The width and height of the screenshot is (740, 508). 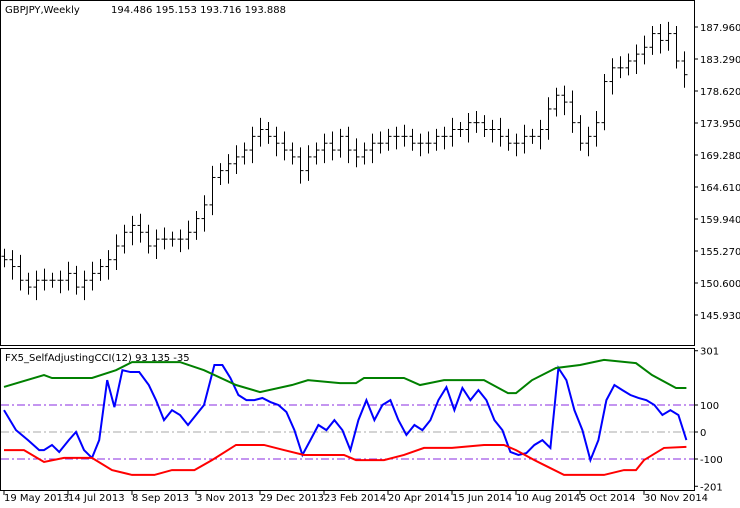 I want to click on indicator-tick-label: -100, so click(x=711, y=460).